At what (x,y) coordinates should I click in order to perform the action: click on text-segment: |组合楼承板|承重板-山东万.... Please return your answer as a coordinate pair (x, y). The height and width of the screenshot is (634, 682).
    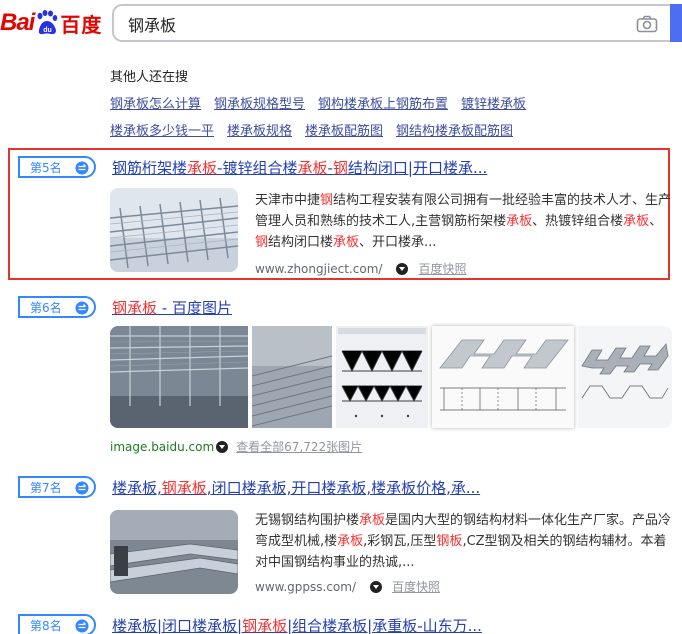
    Looking at the image, I should click on (384, 625).